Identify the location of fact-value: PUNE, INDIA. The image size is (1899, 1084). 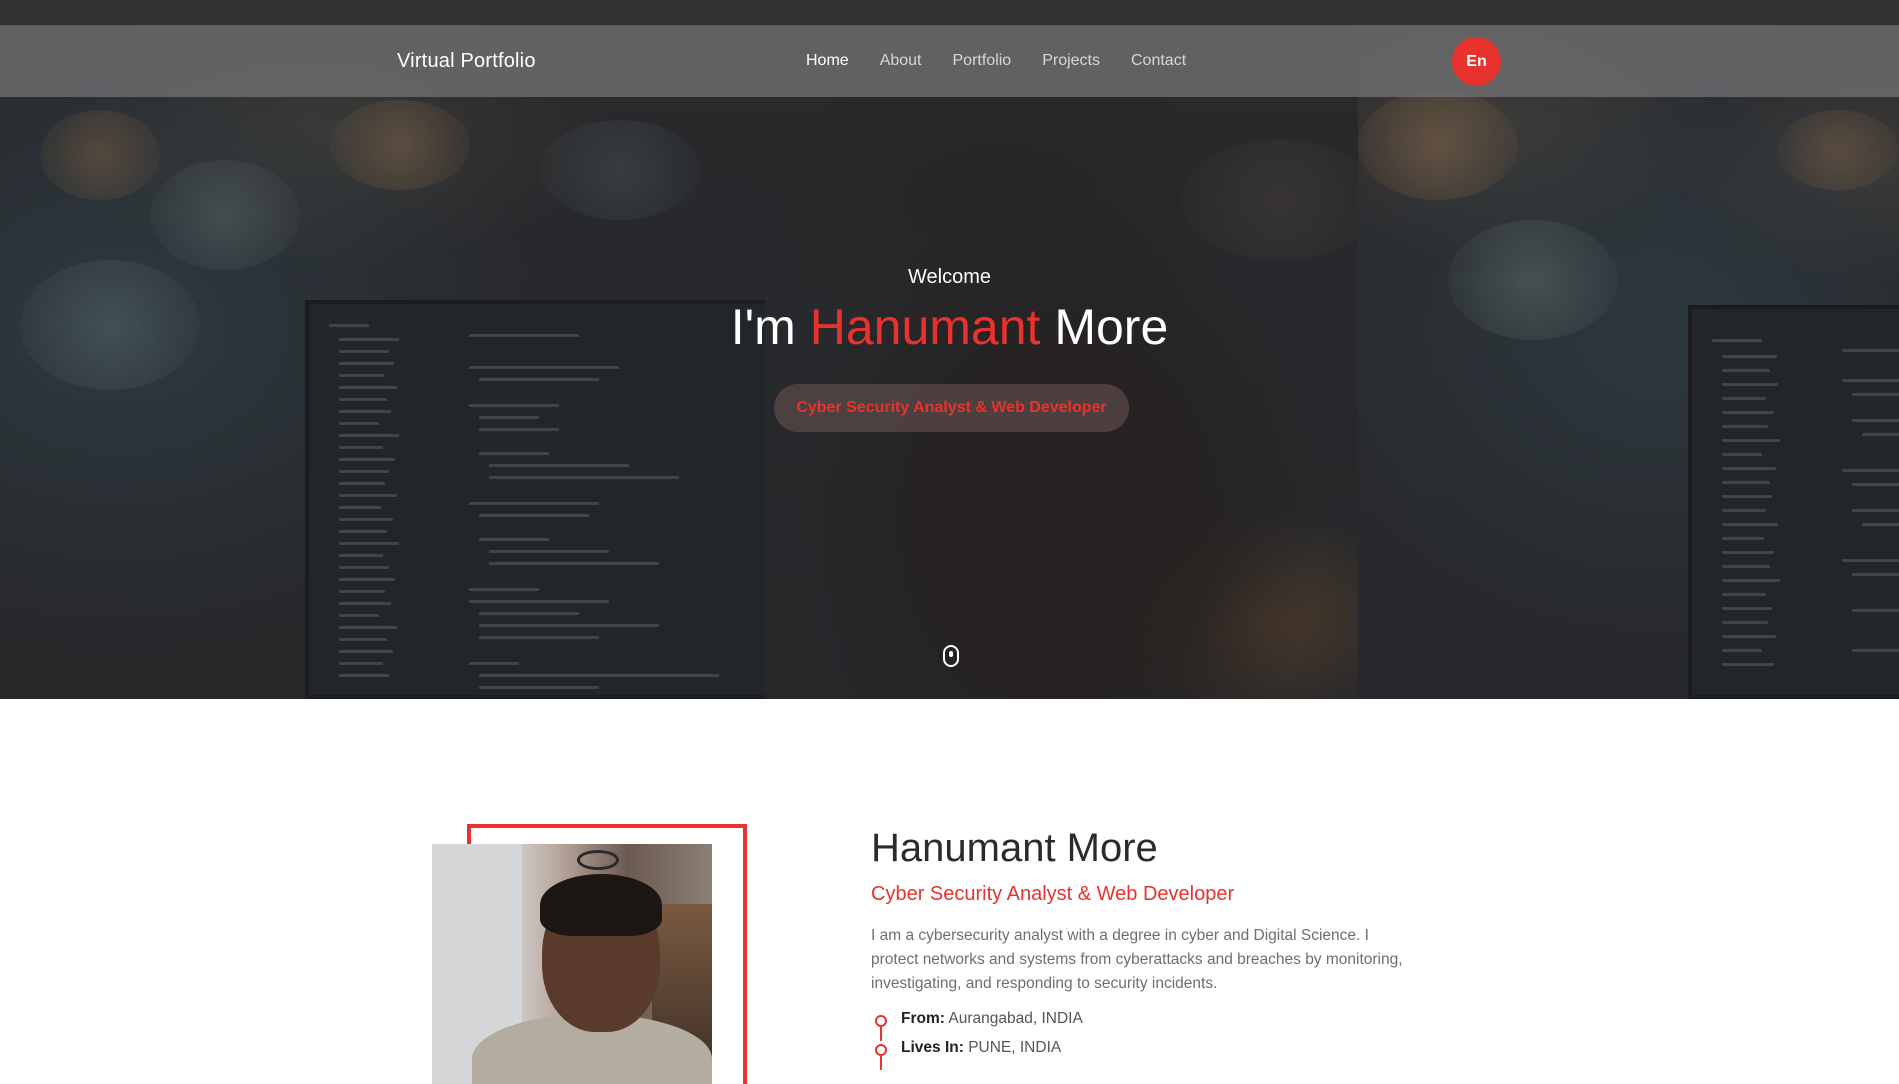
(1015, 1047).